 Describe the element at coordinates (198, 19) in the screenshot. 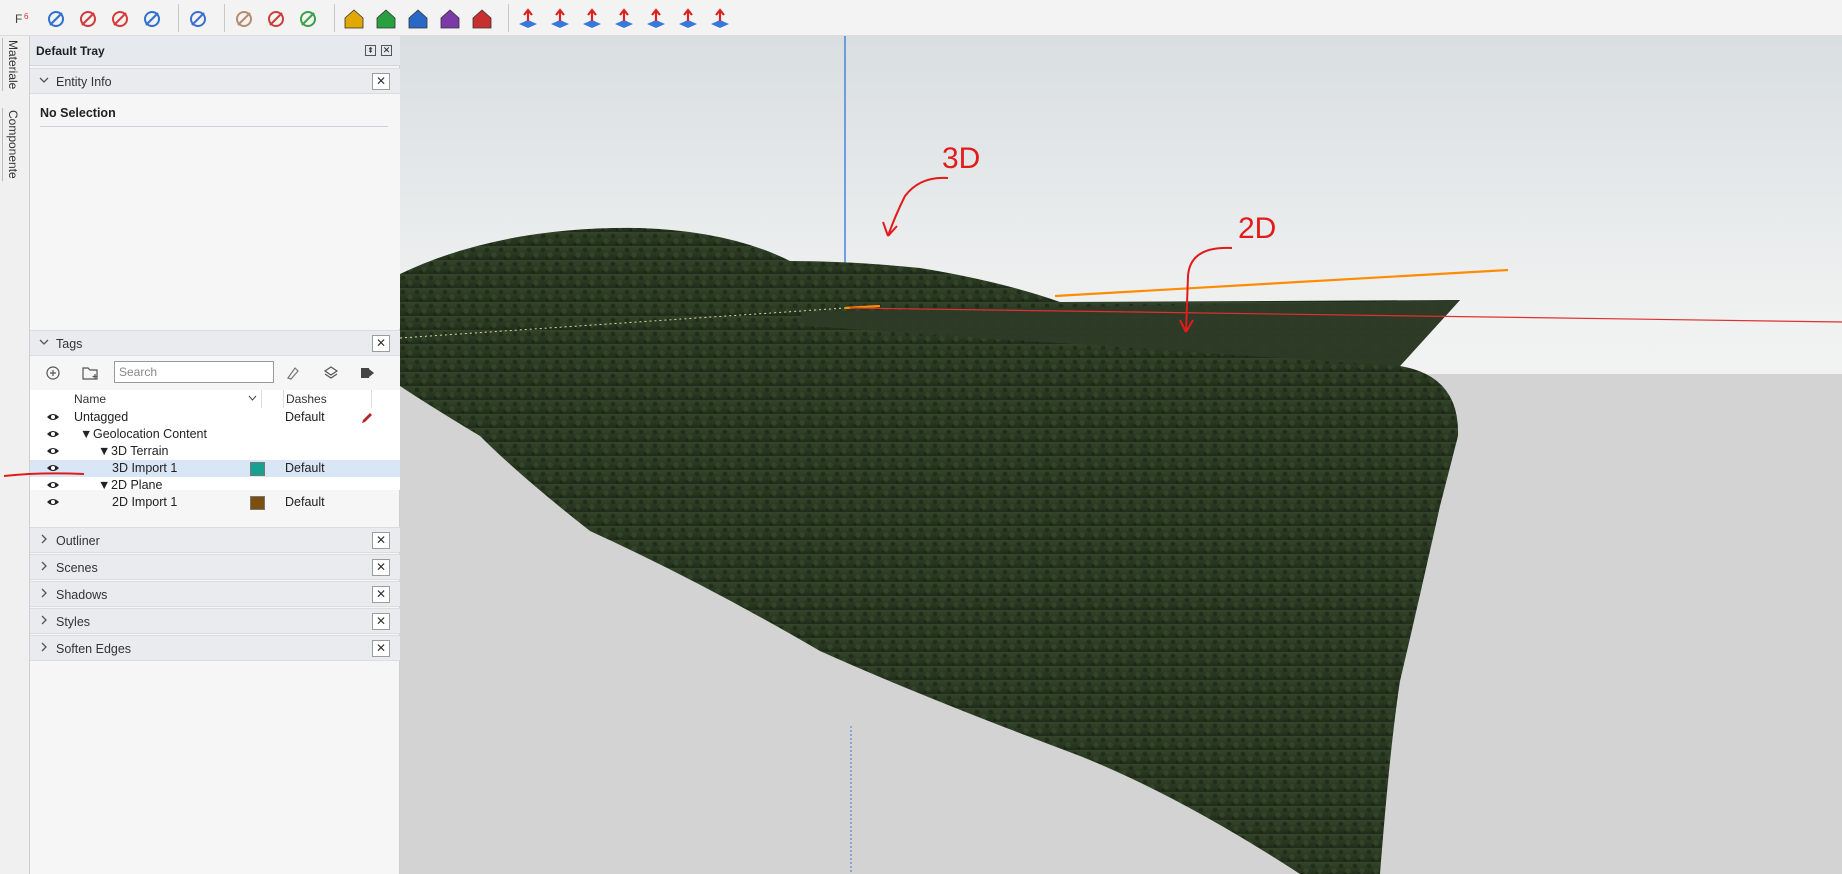

I see `scale-icon` at that location.